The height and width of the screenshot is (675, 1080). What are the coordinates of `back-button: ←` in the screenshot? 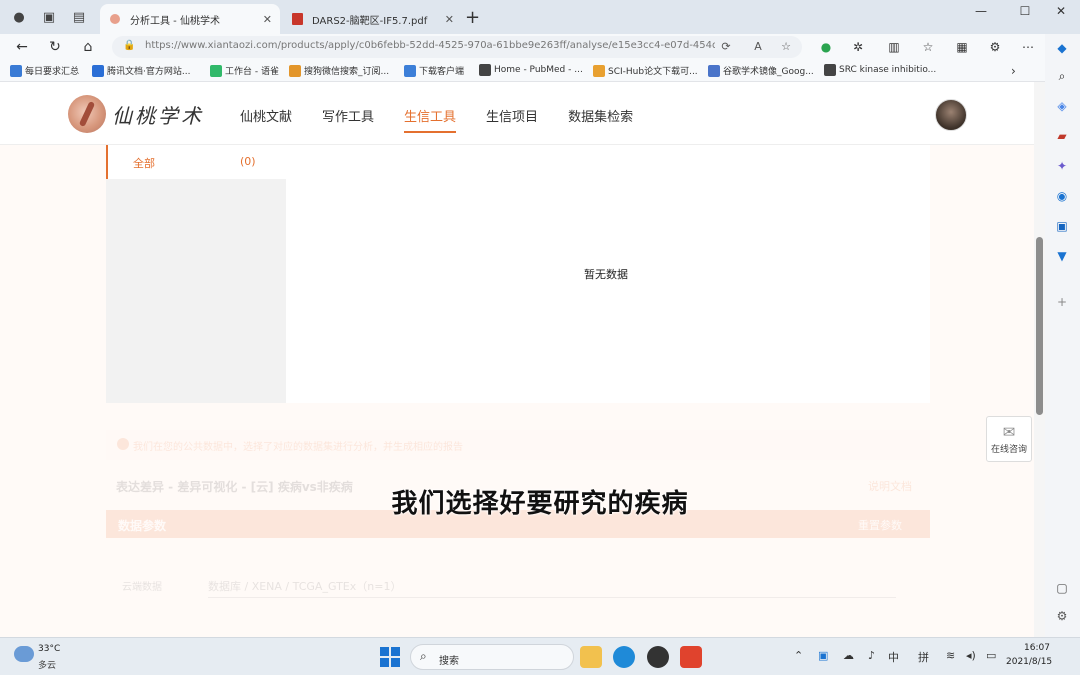 It's located at (22, 47).